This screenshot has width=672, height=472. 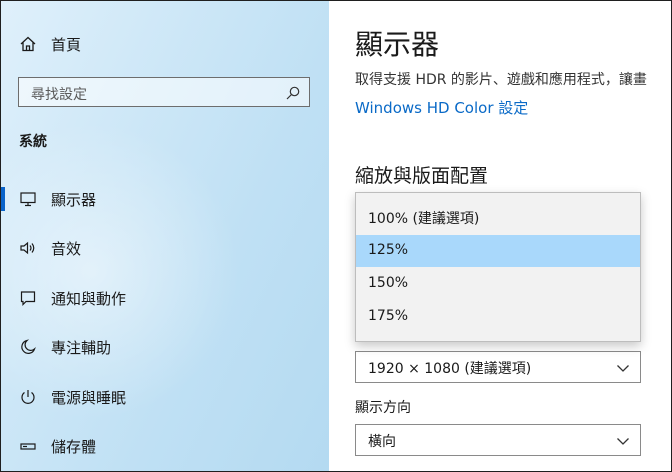 I want to click on sidebar-item-display: 顯示器, so click(x=165, y=199).